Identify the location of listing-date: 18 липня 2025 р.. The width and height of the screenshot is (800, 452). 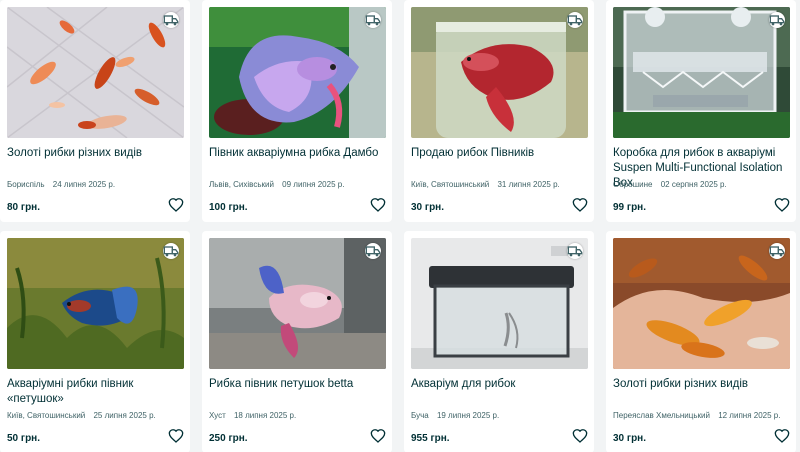
(265, 415).